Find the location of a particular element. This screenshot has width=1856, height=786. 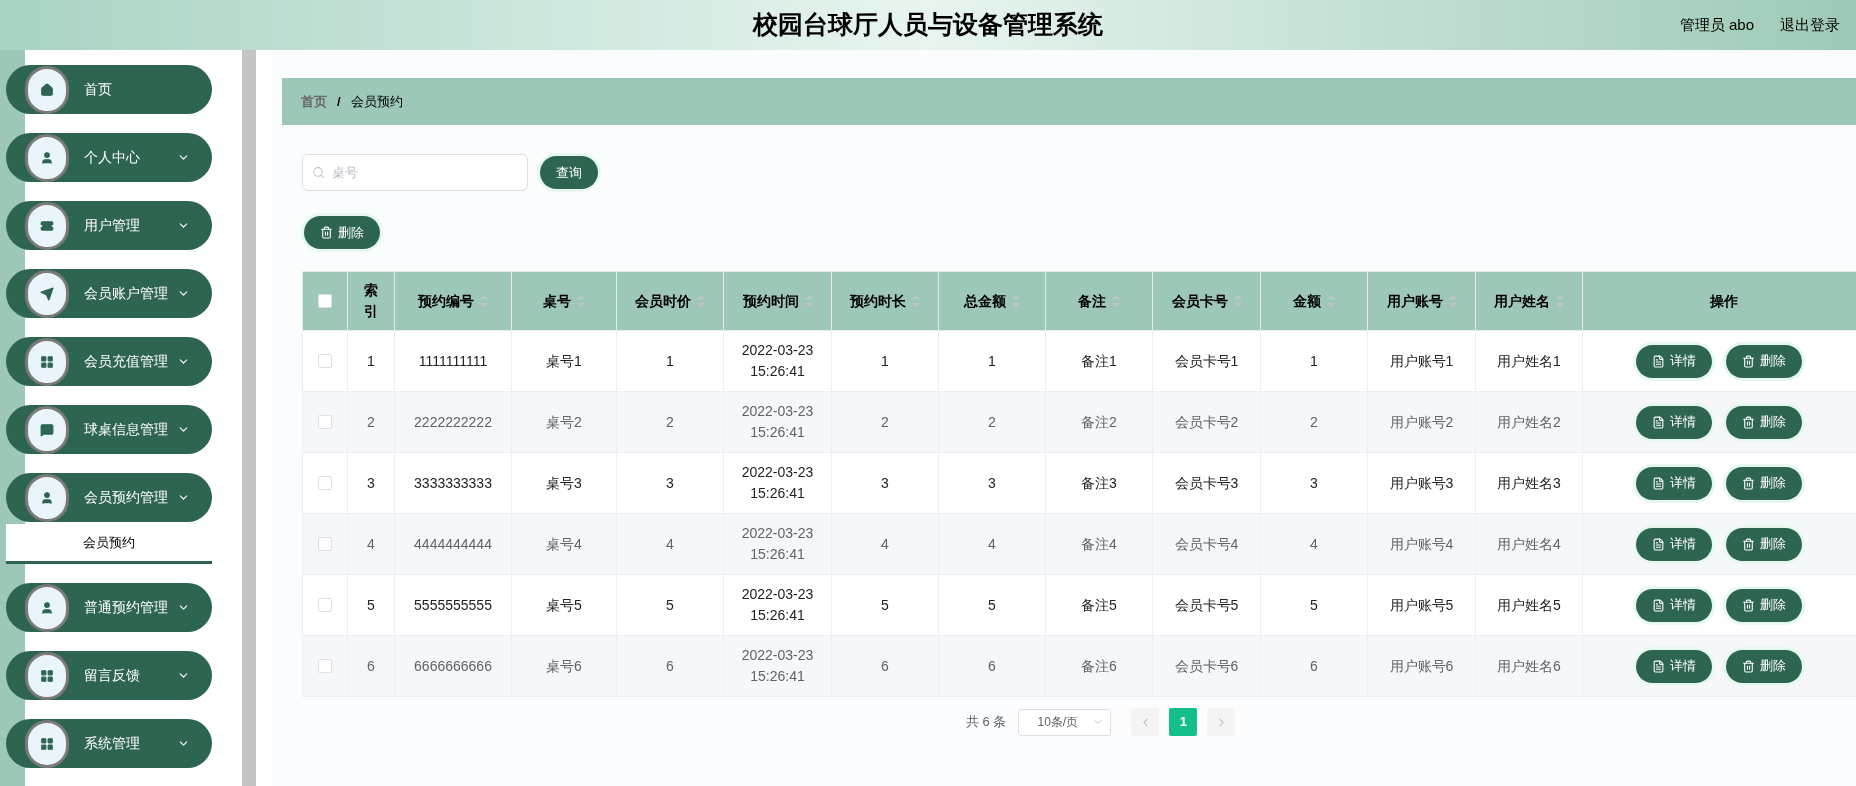

search-button: 查询 is located at coordinates (569, 172).